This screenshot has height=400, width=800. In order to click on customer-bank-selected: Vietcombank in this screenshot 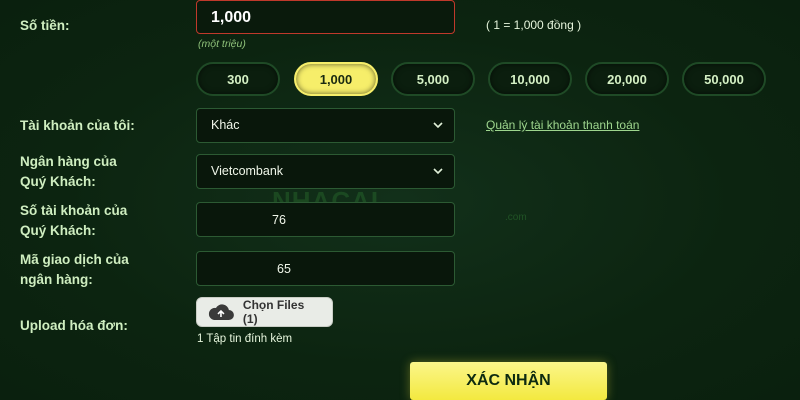, I will do `click(247, 171)`.